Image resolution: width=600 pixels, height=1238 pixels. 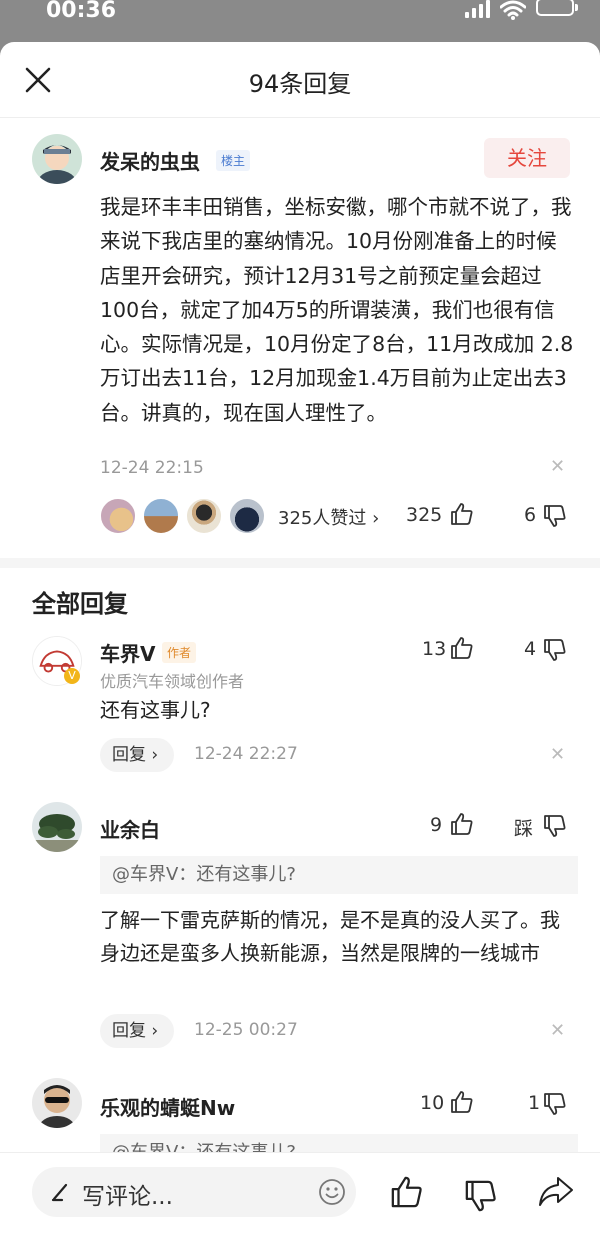 I want to click on status-time: 00:36, so click(x=81, y=11).